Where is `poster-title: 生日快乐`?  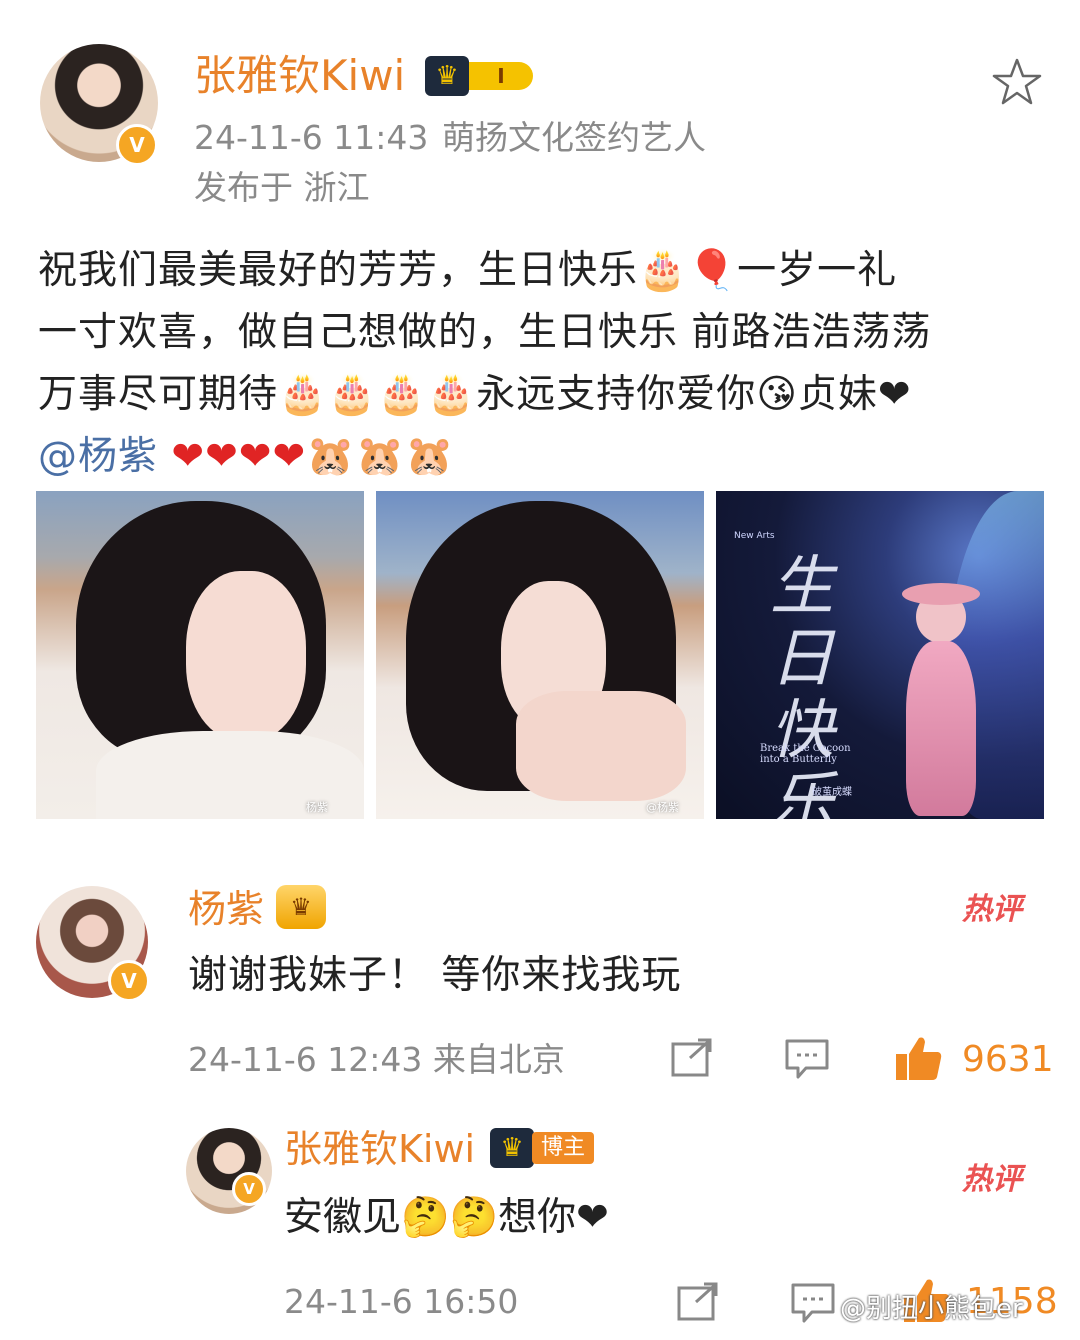
poster-title: 生日快乐 is located at coordinates (802, 684).